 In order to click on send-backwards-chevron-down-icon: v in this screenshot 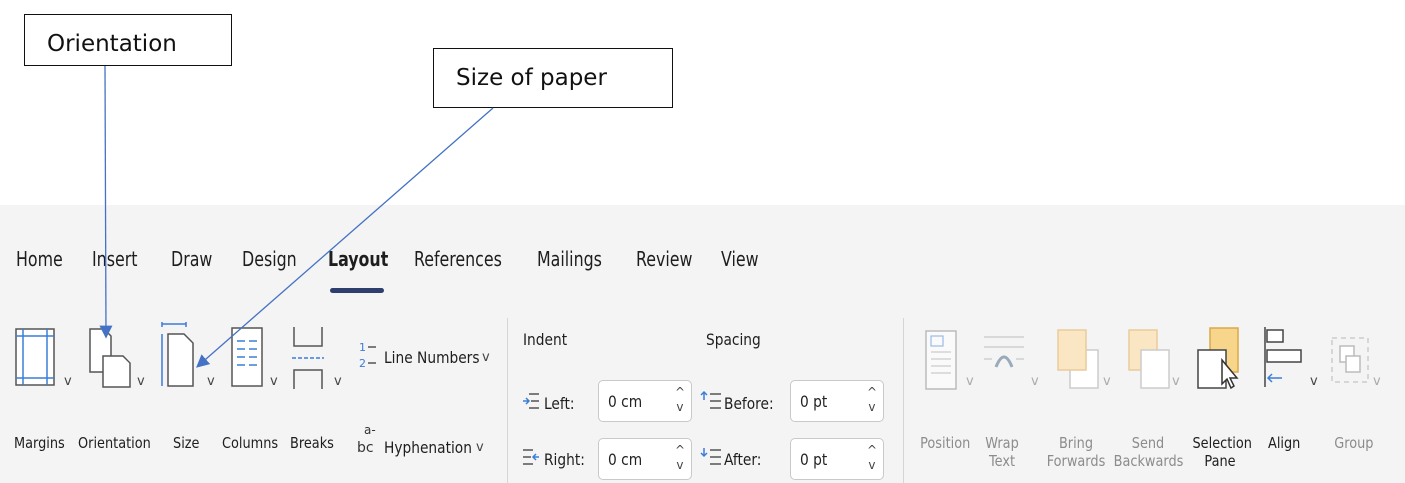, I will do `click(1176, 381)`.